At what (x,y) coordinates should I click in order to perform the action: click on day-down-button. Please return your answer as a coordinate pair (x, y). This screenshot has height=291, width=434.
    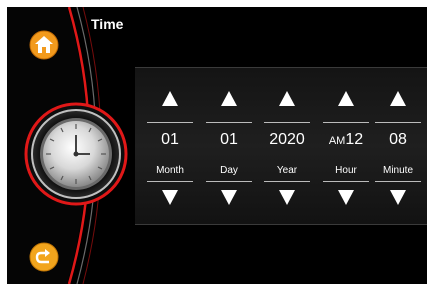
    Looking at the image, I should click on (229, 198).